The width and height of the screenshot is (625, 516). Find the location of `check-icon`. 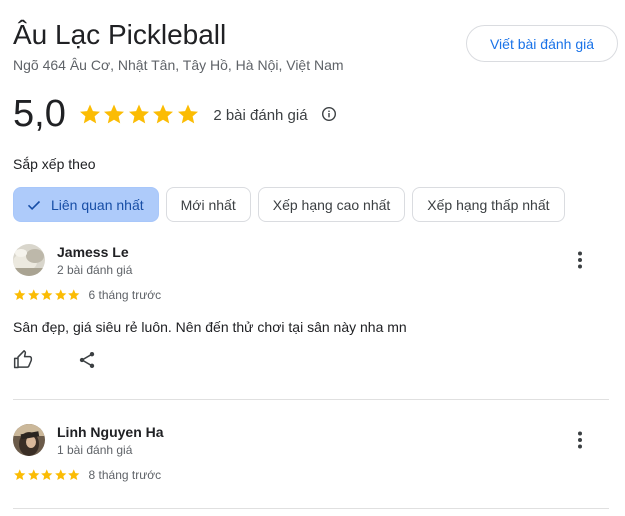

check-icon is located at coordinates (34, 205).